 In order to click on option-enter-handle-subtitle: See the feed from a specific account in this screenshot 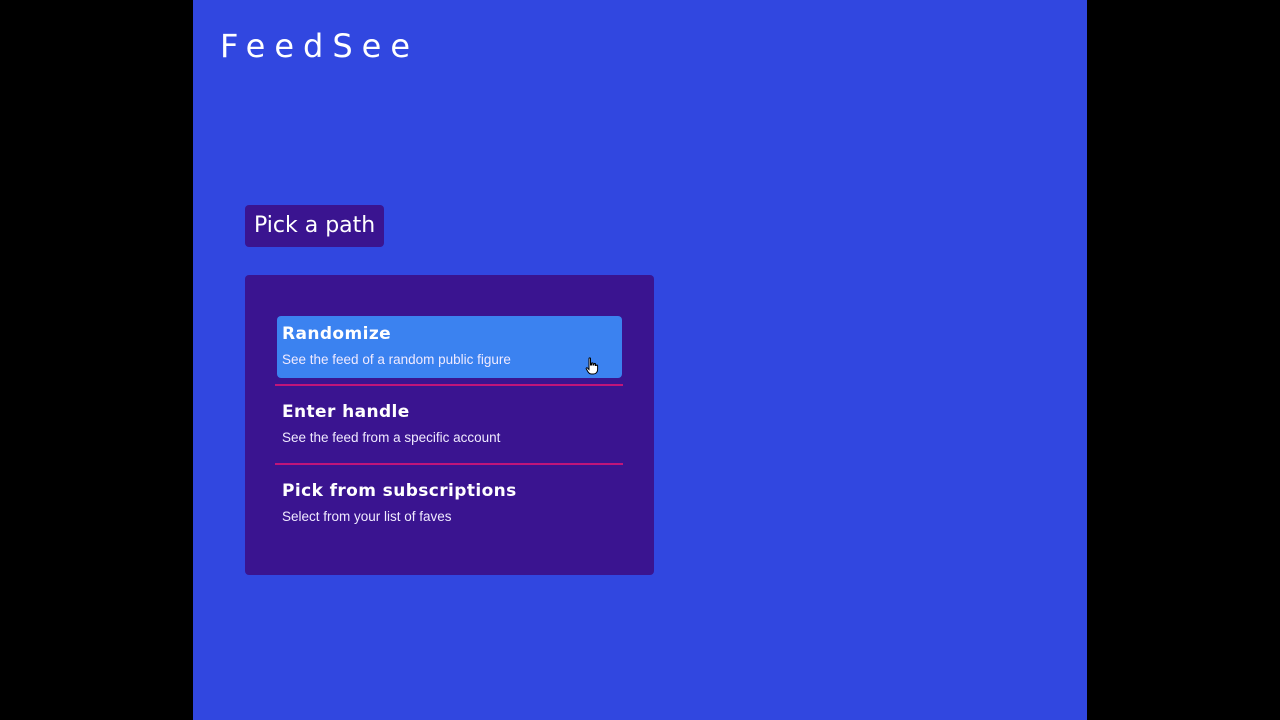, I will do `click(391, 437)`.